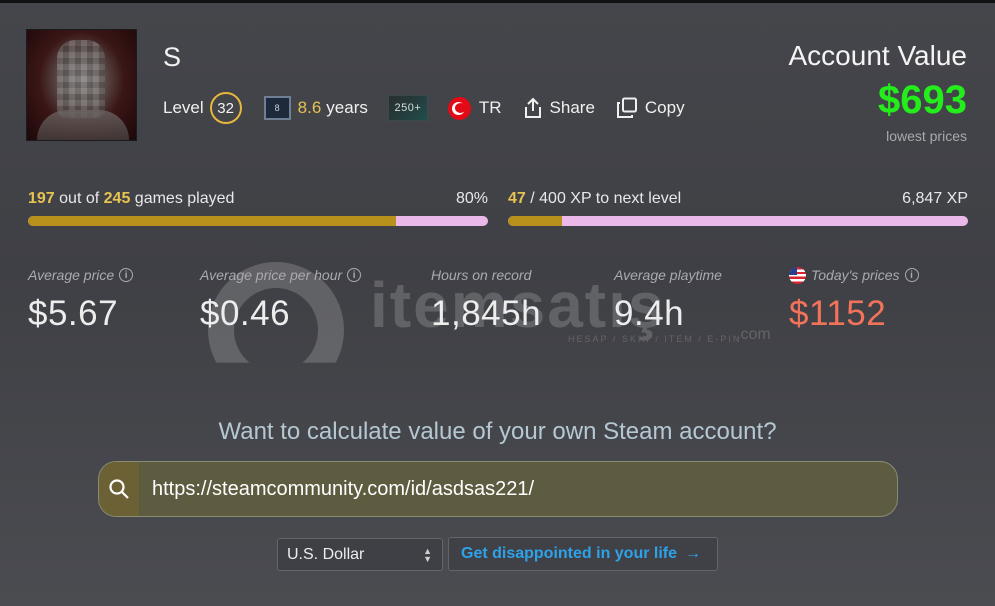 This screenshot has height=606, width=995. Describe the element at coordinates (535, 221) in the screenshot. I see `xp-progress-fill` at that location.